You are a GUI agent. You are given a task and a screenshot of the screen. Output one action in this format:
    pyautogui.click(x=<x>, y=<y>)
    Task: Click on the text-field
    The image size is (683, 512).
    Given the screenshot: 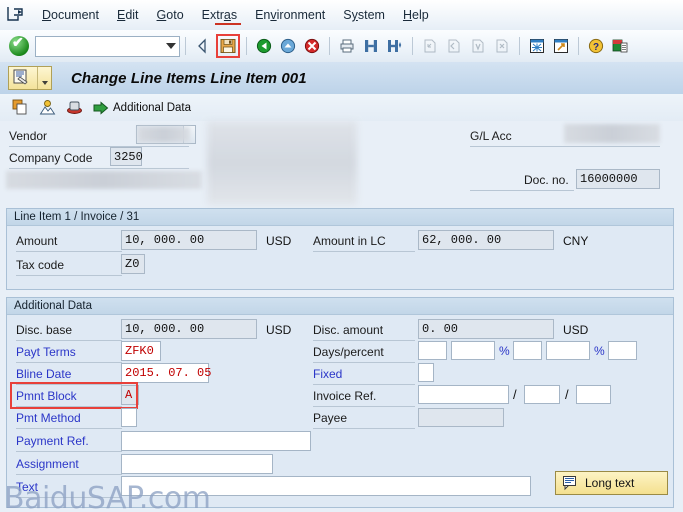 What is the action you would take?
    pyautogui.click(x=326, y=486)
    